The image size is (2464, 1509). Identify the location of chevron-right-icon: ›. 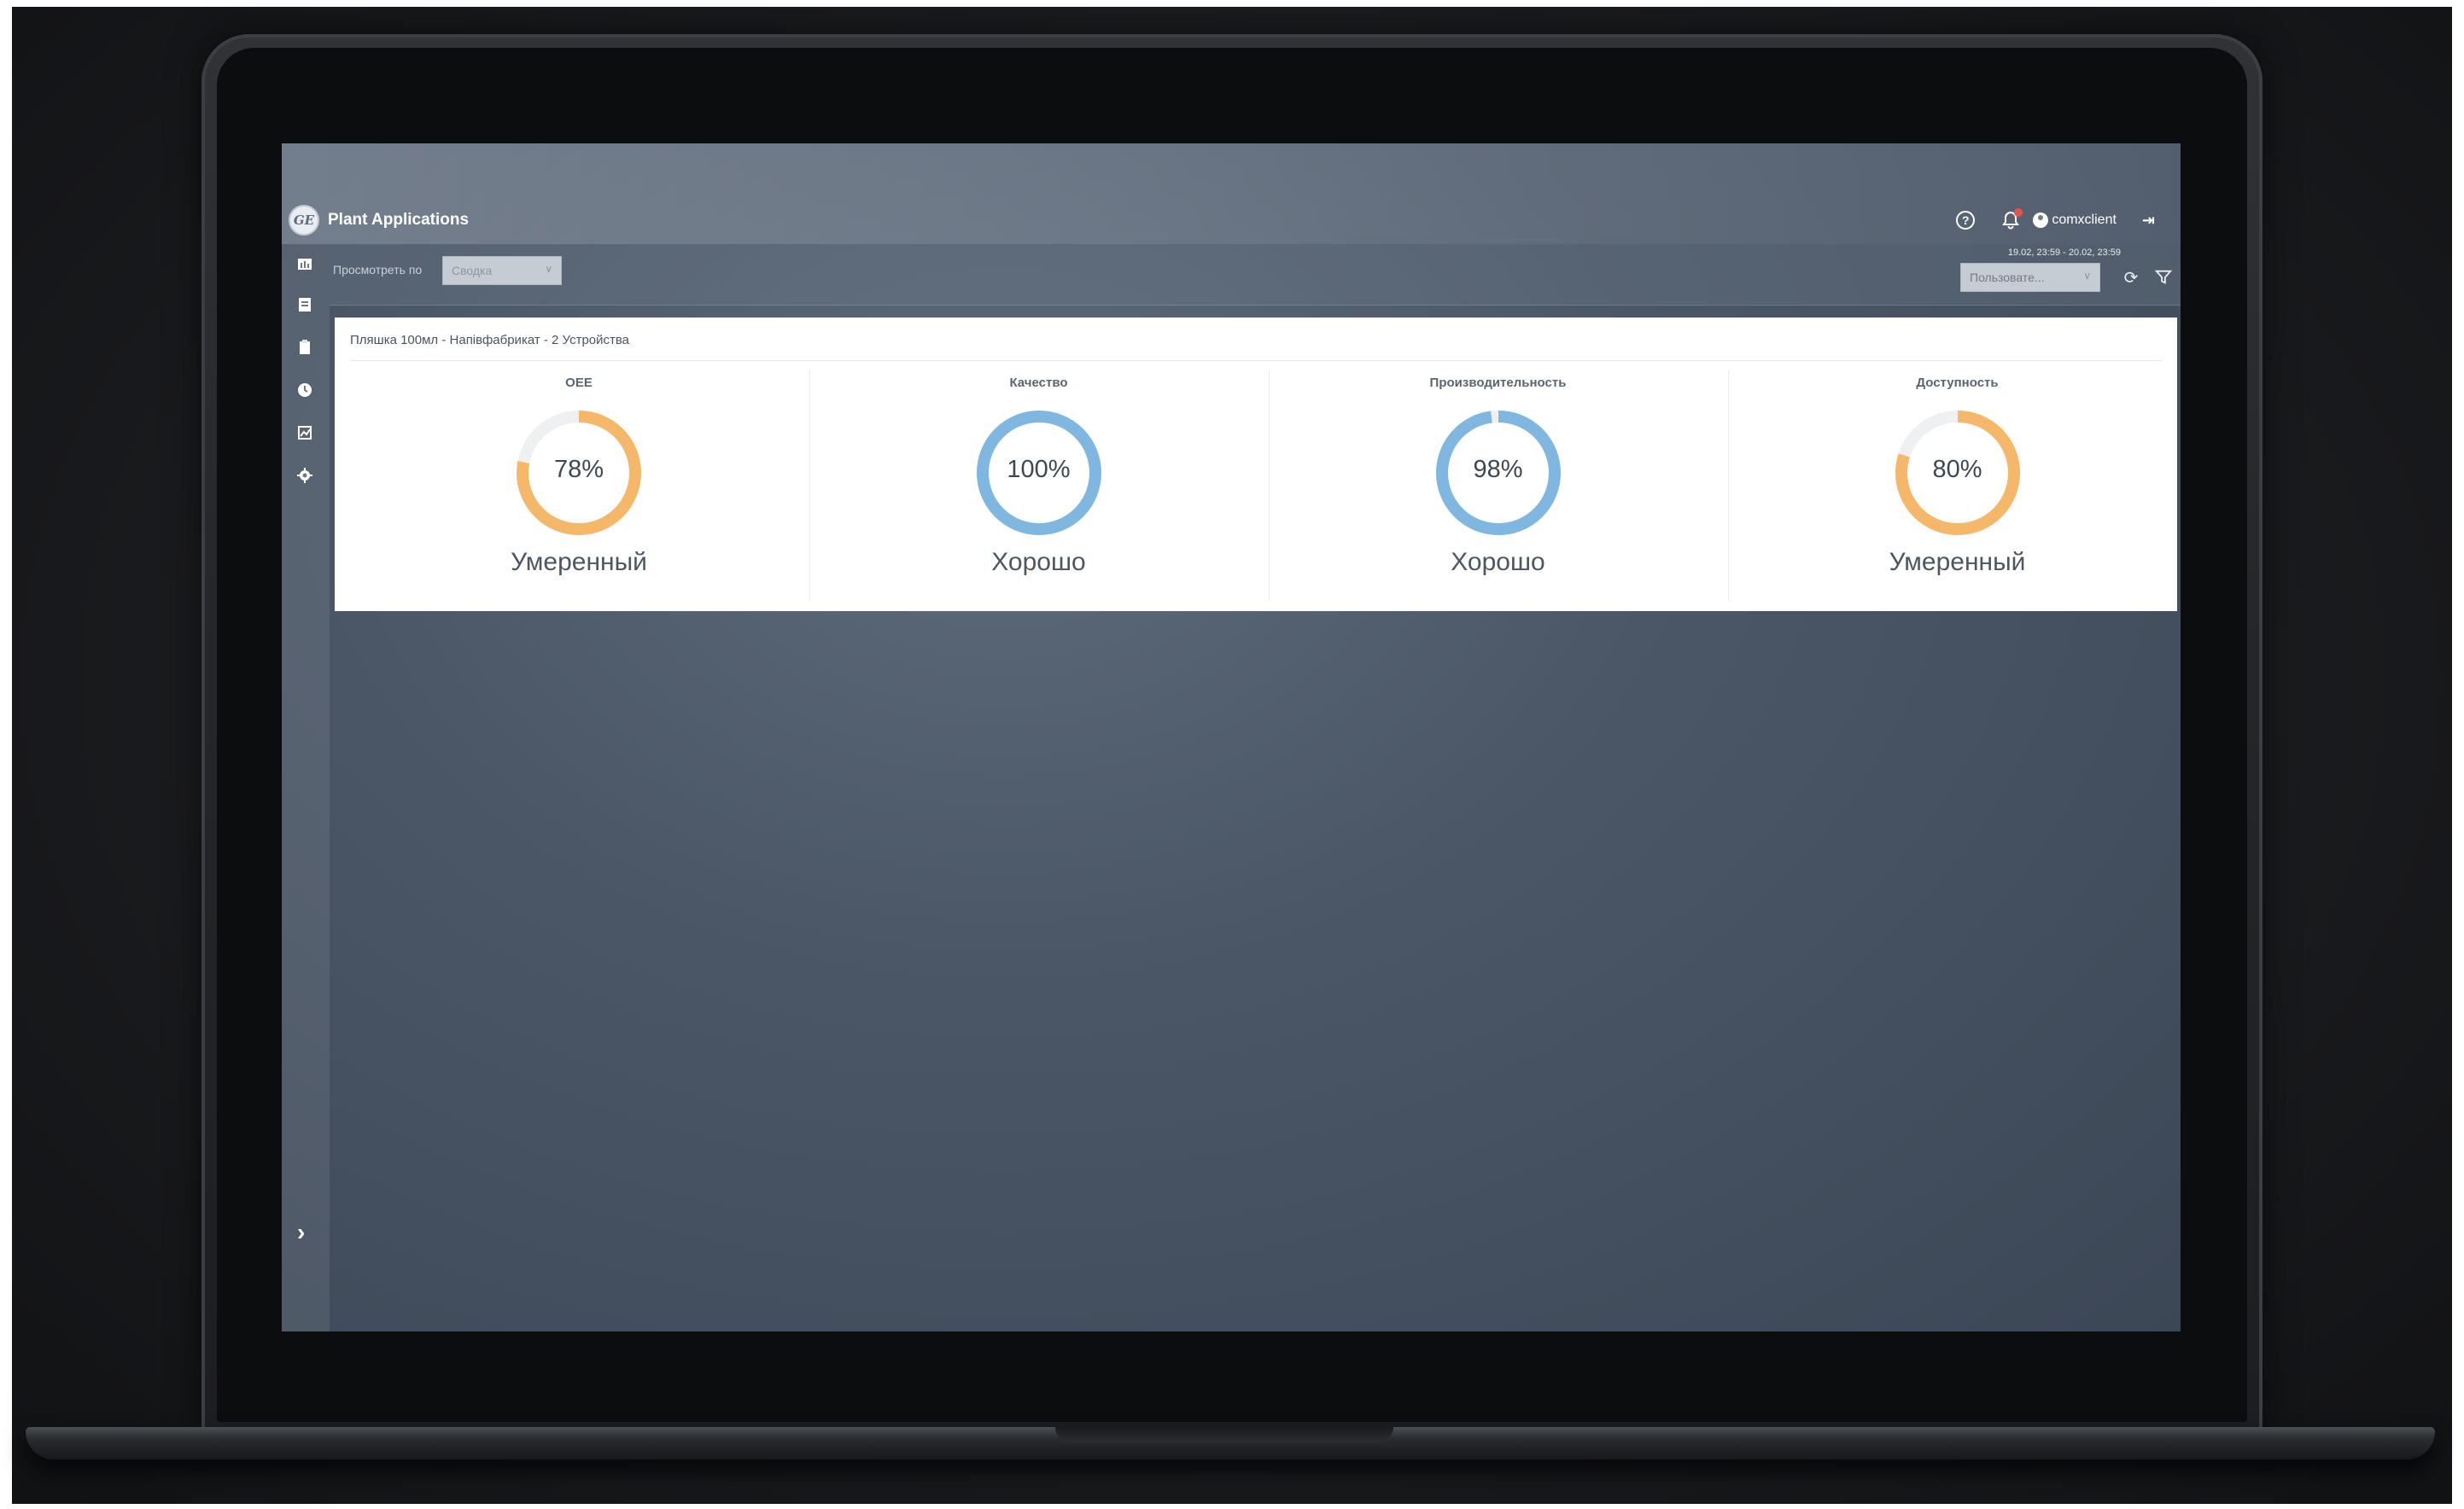
(301, 1232).